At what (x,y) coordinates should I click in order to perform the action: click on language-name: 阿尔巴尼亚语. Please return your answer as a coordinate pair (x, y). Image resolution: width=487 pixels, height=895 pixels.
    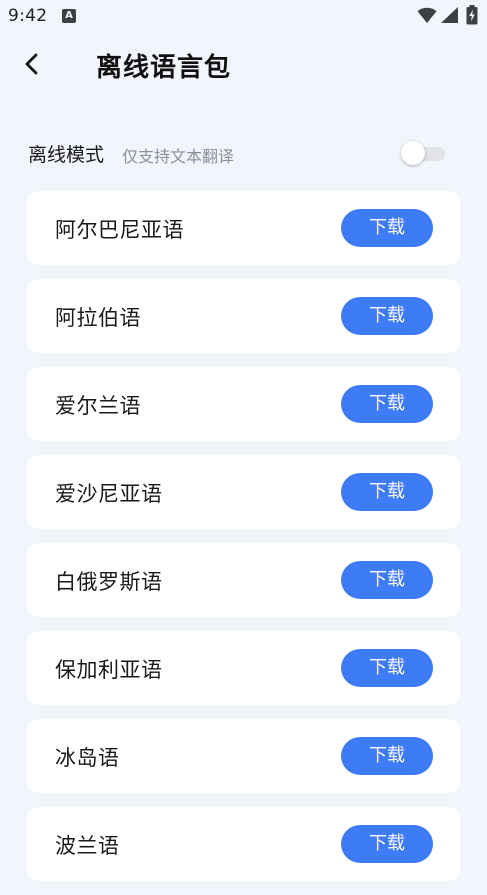
    Looking at the image, I should click on (119, 230).